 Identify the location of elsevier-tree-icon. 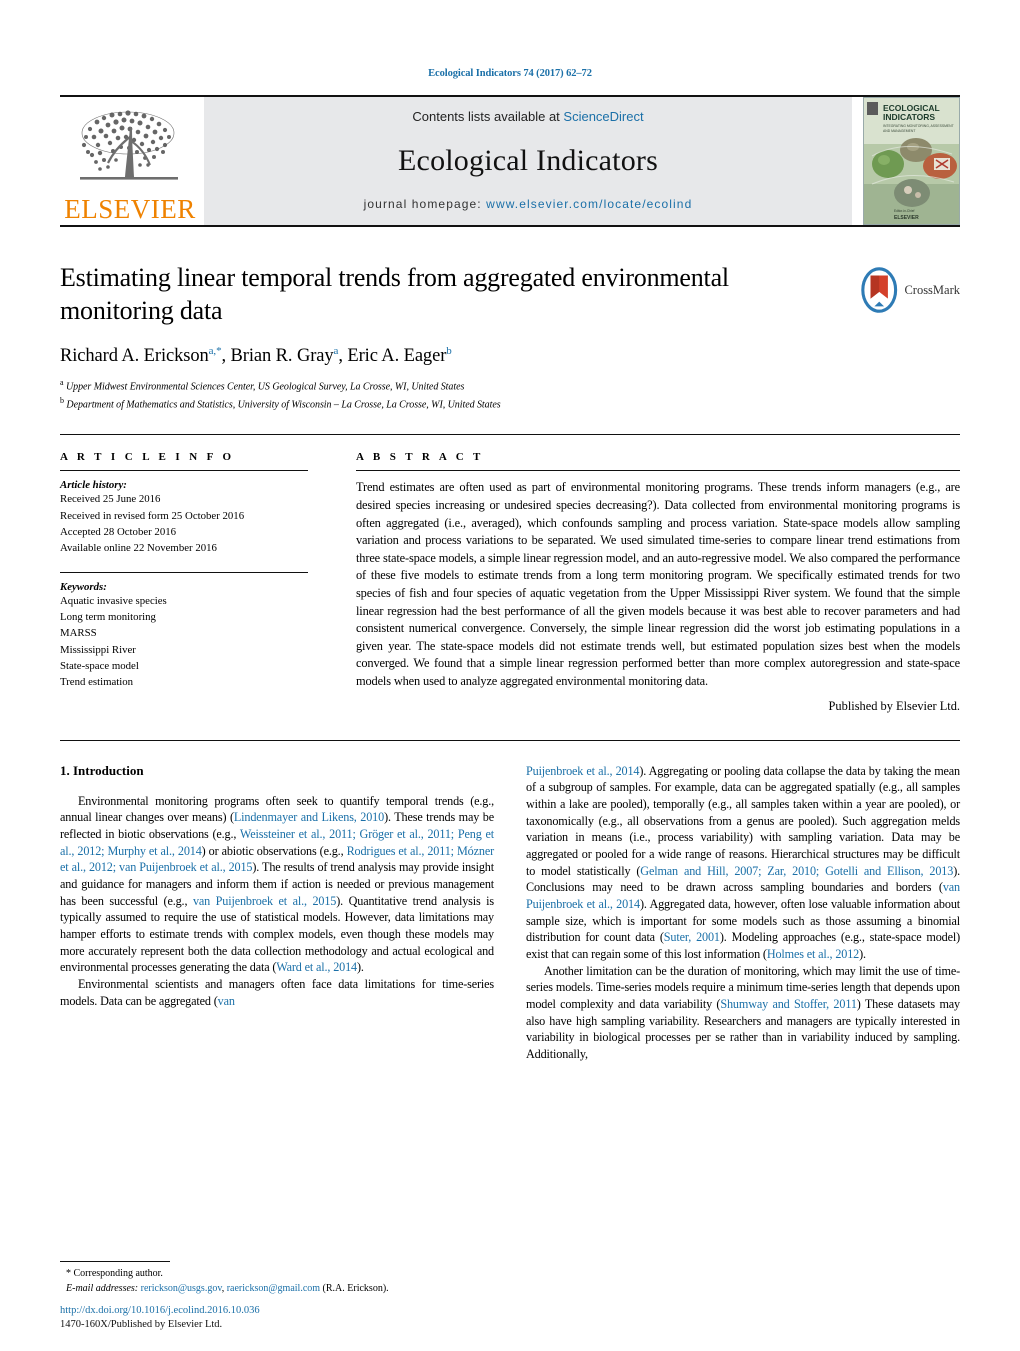
(129, 145).